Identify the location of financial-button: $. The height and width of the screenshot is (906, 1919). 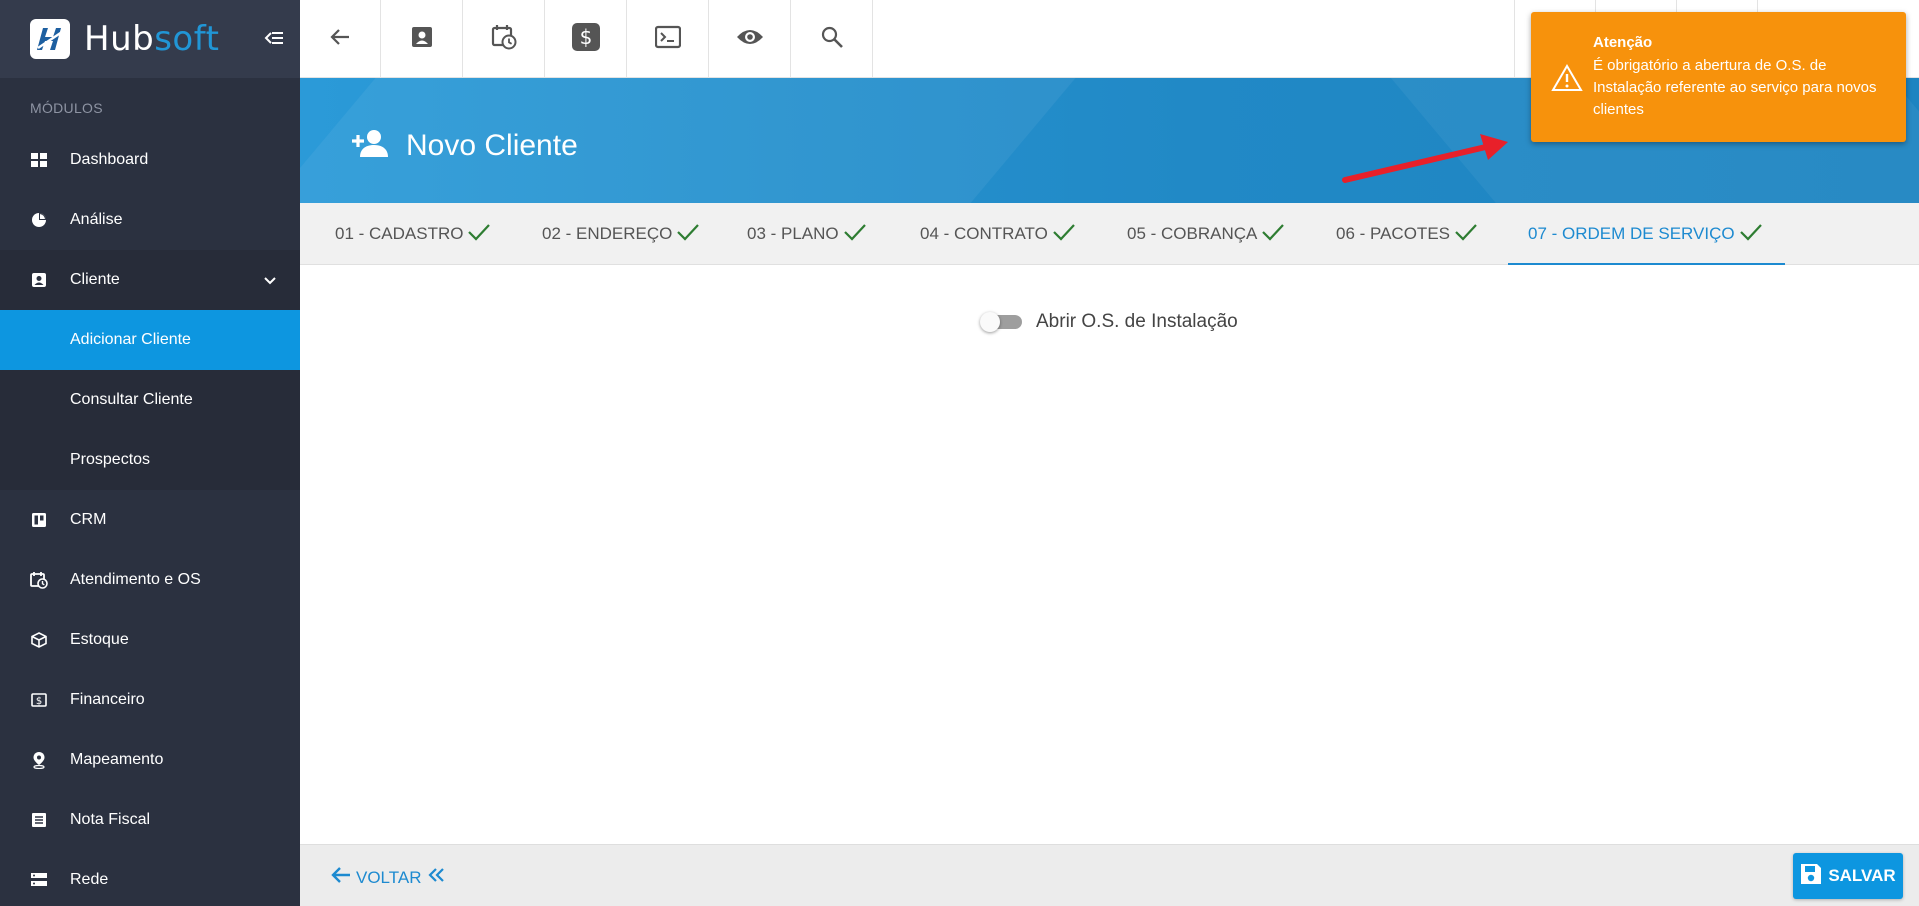
(586, 39).